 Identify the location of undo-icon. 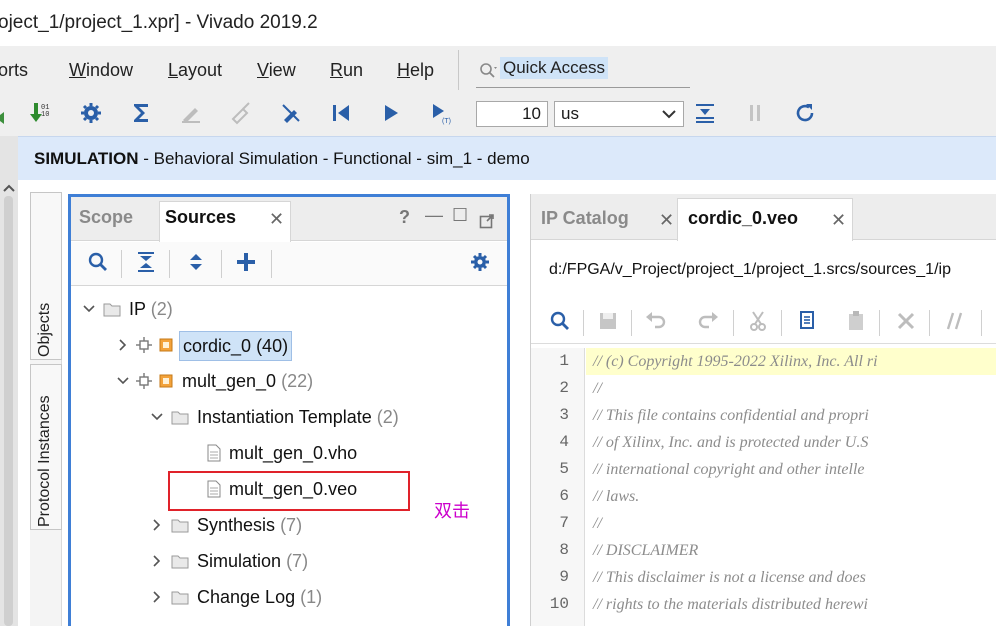
(656, 321).